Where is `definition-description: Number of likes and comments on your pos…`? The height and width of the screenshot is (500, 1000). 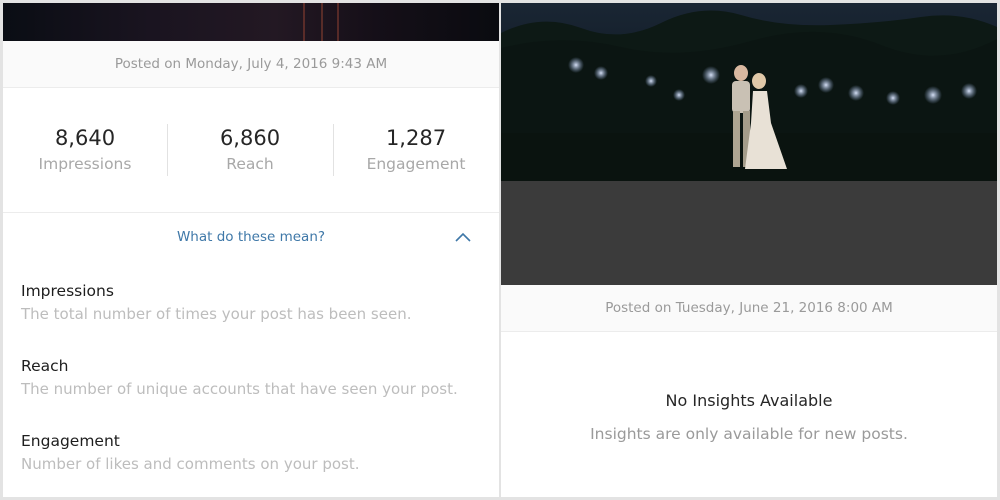
definition-description: Number of likes and comments on your pos… is located at coordinates (190, 464).